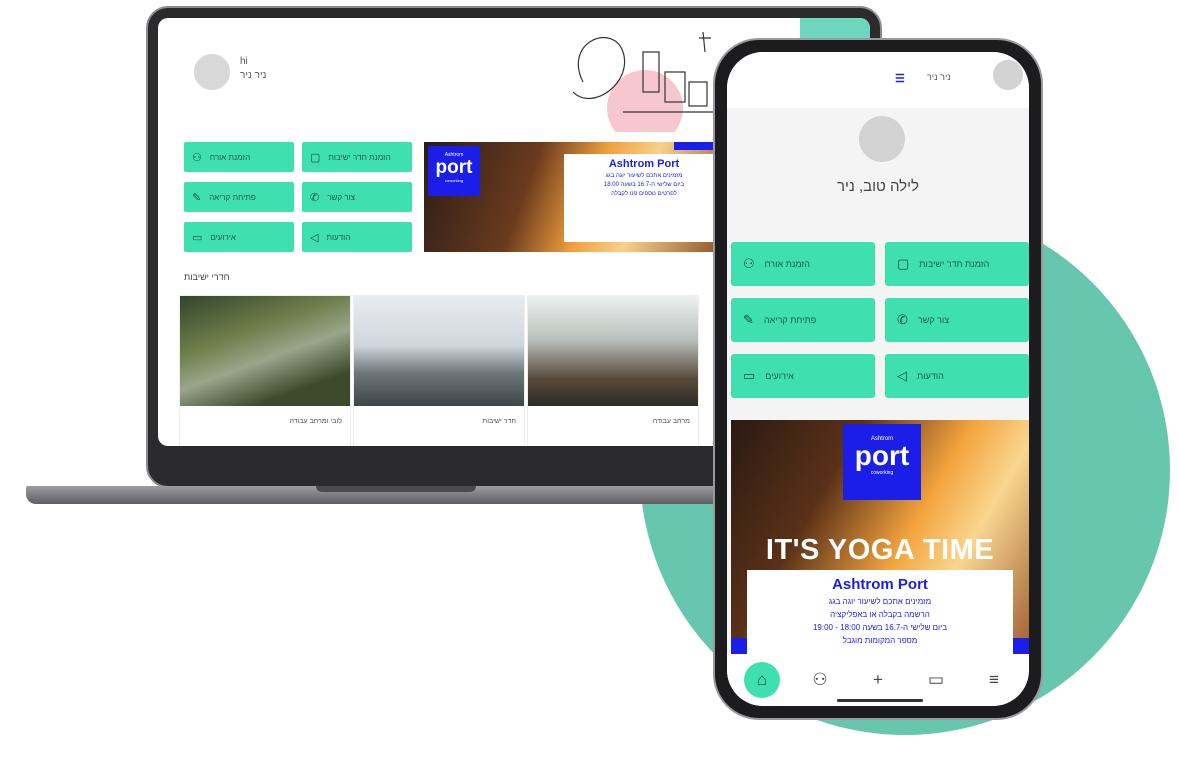 This screenshot has width=1179, height=765. I want to click on room-caption: חדר ישיבות, so click(499, 421).